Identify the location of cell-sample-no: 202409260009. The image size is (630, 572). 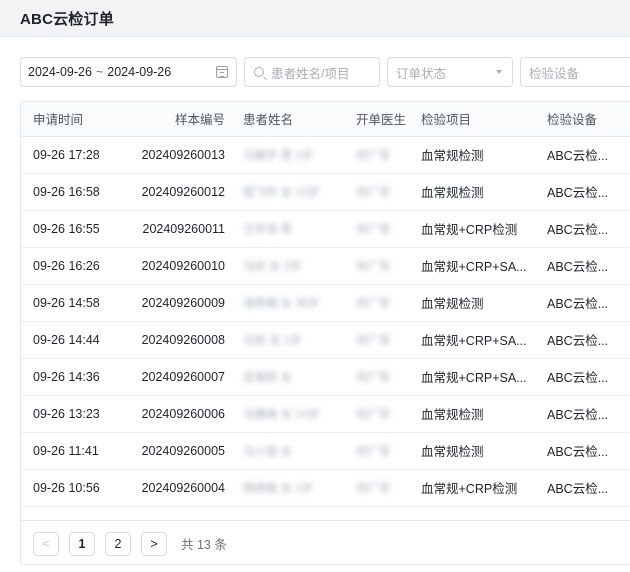
(173, 303).